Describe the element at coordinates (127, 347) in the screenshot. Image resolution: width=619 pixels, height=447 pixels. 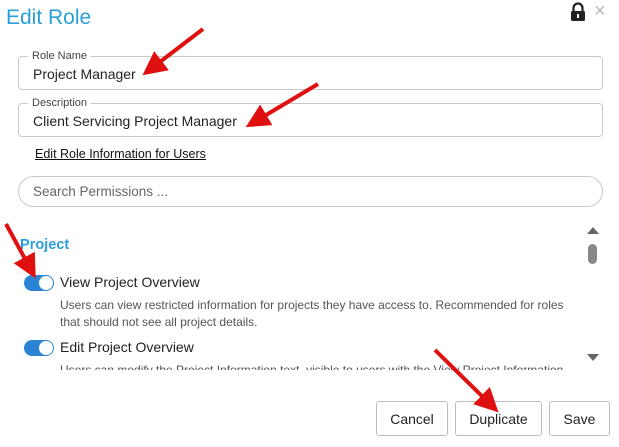
I see `permission-label: Edit Project Overview` at that location.